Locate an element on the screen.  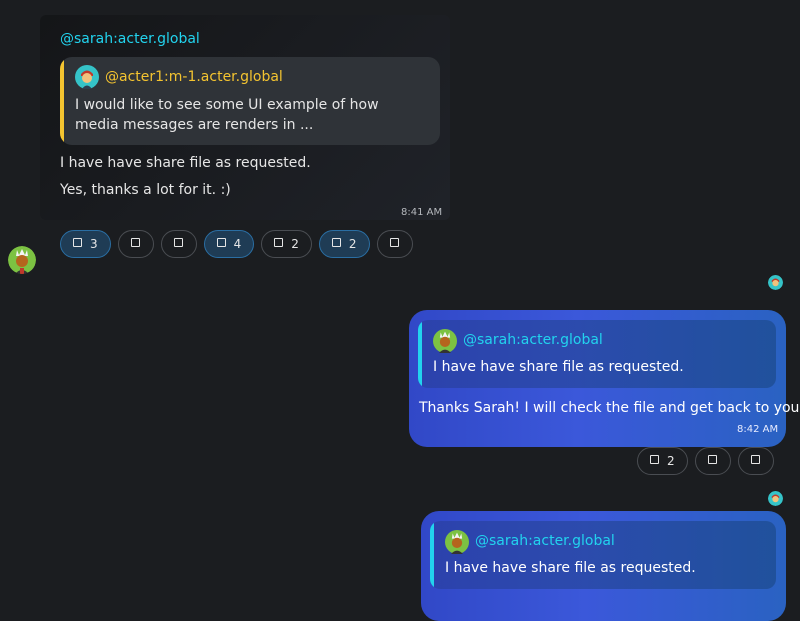
reactions-row: 2 is located at coordinates (705, 461).